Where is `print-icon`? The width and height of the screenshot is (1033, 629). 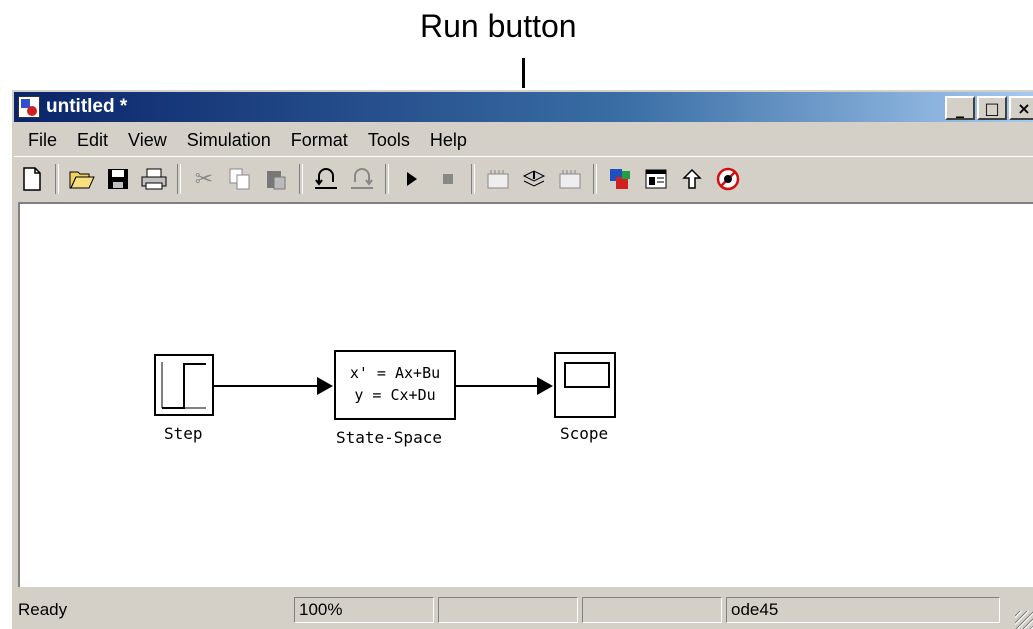 print-icon is located at coordinates (154, 179).